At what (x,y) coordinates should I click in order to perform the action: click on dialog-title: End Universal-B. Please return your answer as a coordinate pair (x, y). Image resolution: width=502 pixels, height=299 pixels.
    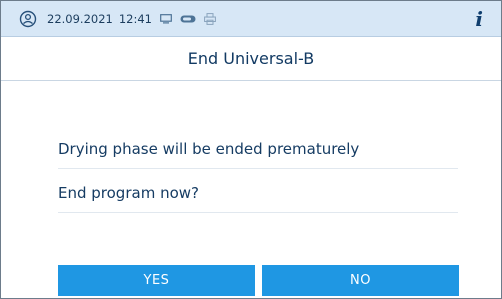
    Looking at the image, I should click on (251, 59).